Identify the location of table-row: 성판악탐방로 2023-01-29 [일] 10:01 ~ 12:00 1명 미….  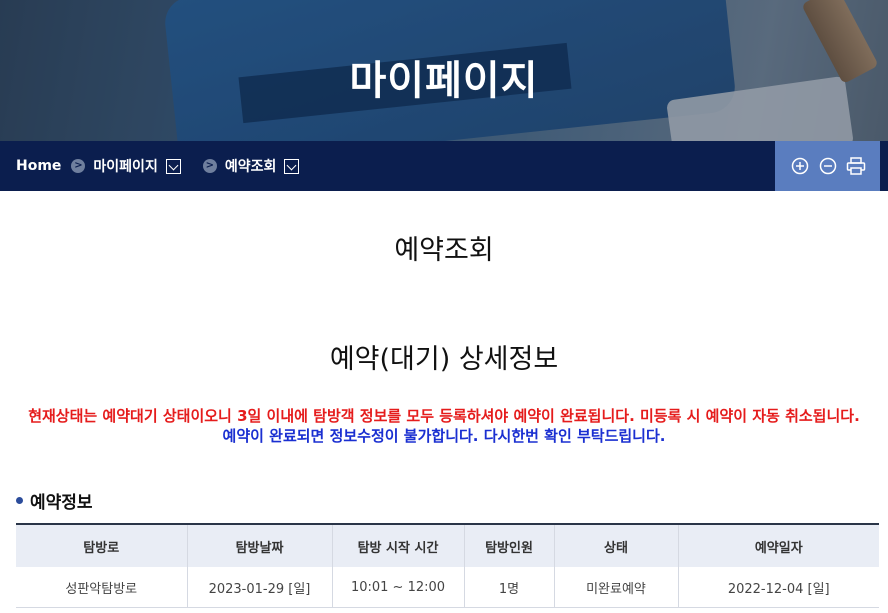
(447, 587).